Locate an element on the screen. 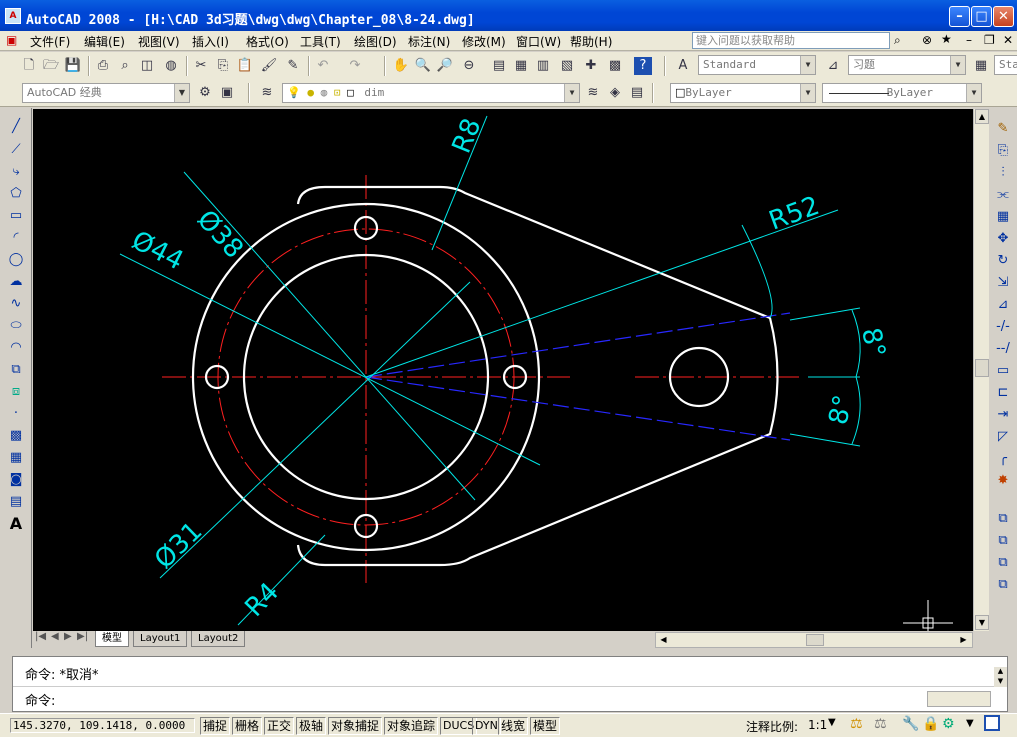  menu-tools: 工具(T) is located at coordinates (320, 41).